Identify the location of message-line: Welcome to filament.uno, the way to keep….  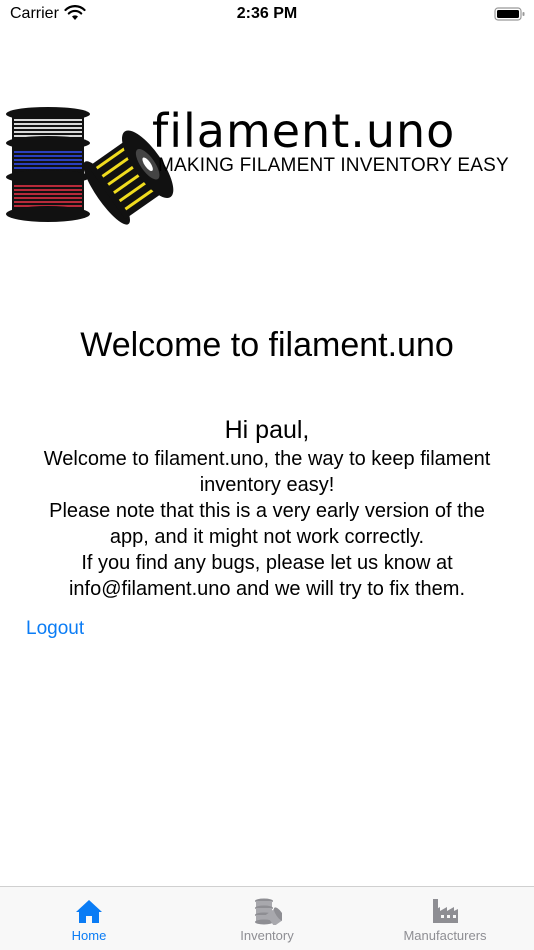
(267, 459).